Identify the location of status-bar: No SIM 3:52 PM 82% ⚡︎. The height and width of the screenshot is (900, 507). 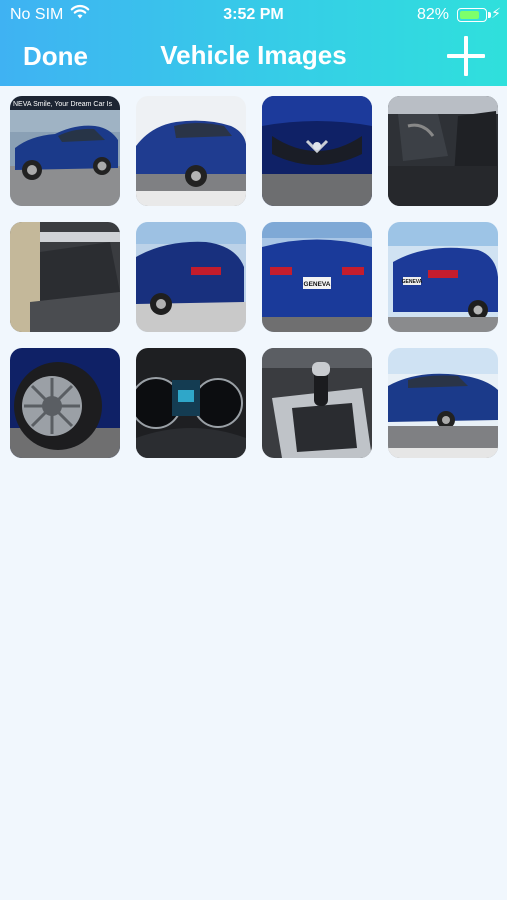
(253, 15).